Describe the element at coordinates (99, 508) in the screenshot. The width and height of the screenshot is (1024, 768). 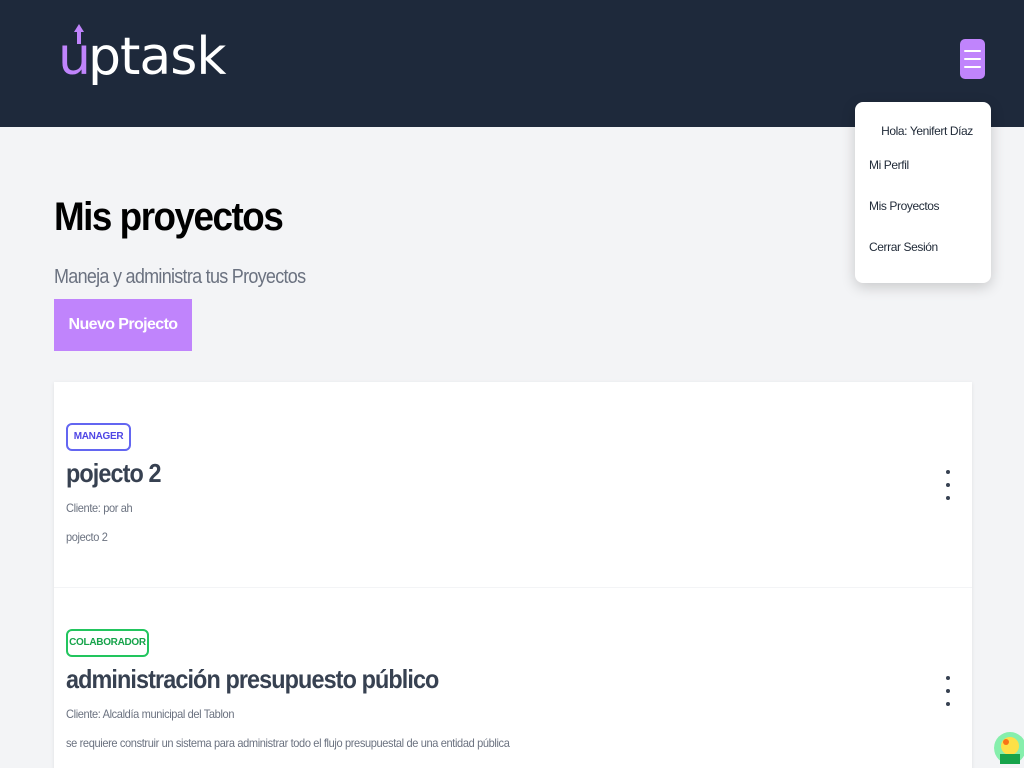
I see `project-client: Cliente: por ah` at that location.